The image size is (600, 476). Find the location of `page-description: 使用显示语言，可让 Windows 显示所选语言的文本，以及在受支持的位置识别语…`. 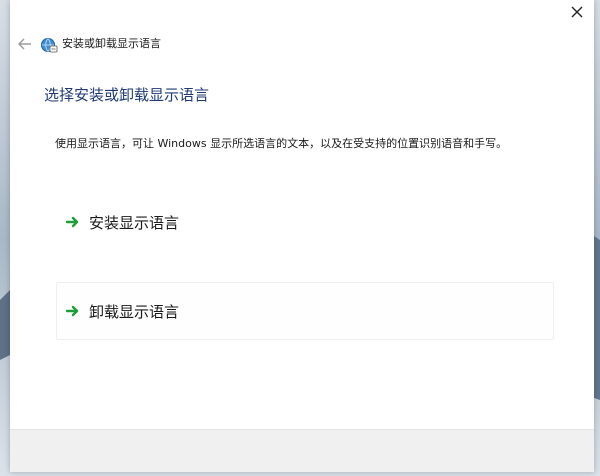

page-description: 使用显示语言，可让 Windows 显示所选语言的文本，以及在受支持的位置识别语… is located at coordinates (281, 143).